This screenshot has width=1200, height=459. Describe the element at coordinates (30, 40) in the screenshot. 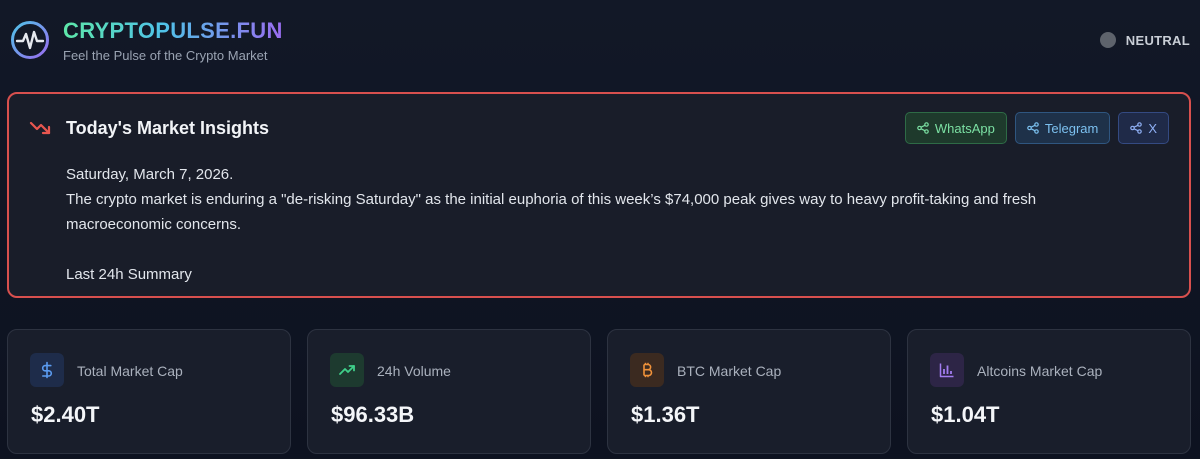

I see `pulse-logo-icon` at that location.